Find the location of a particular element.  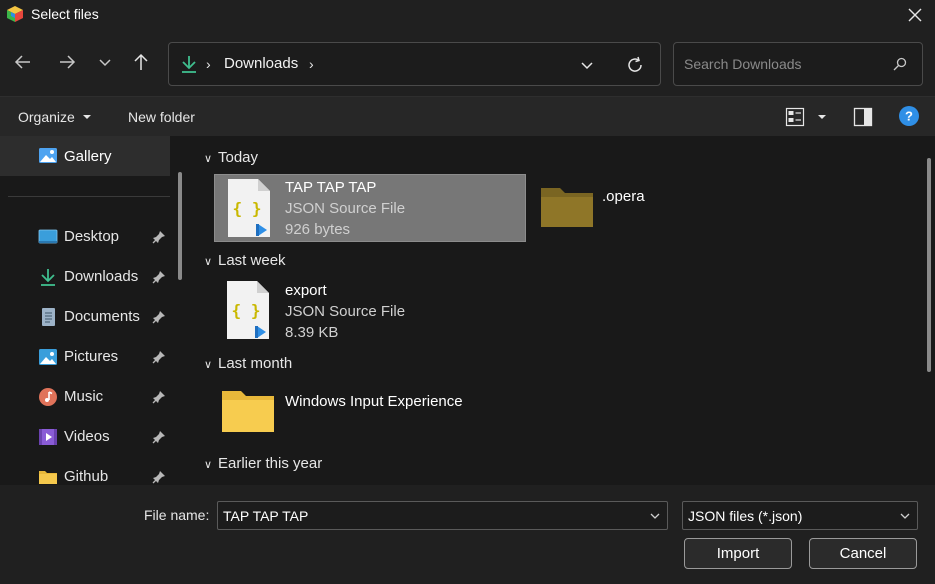

pictures-icon is located at coordinates (48, 357).